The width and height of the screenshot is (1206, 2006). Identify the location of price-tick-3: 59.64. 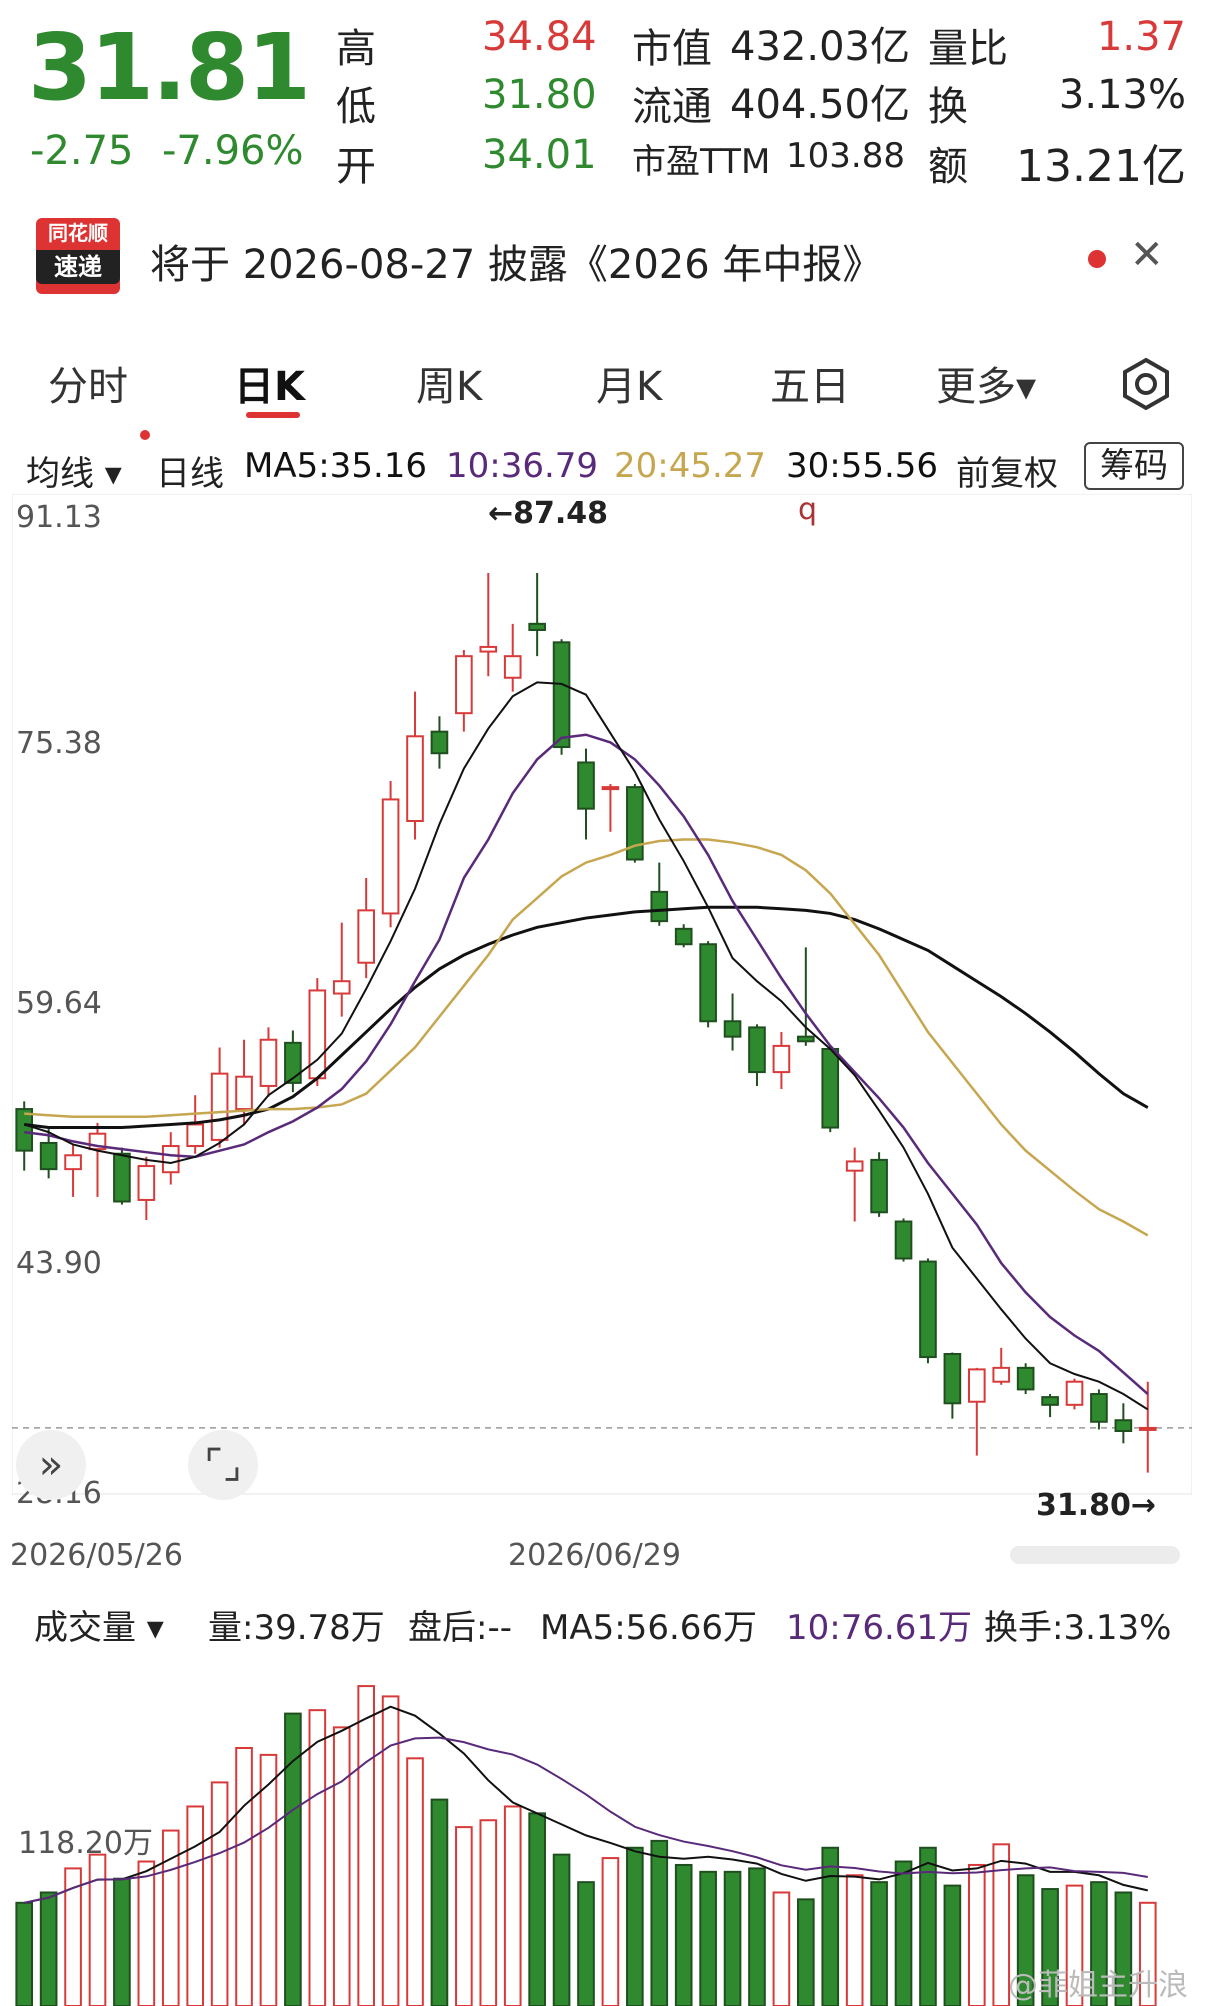
(59, 1003).